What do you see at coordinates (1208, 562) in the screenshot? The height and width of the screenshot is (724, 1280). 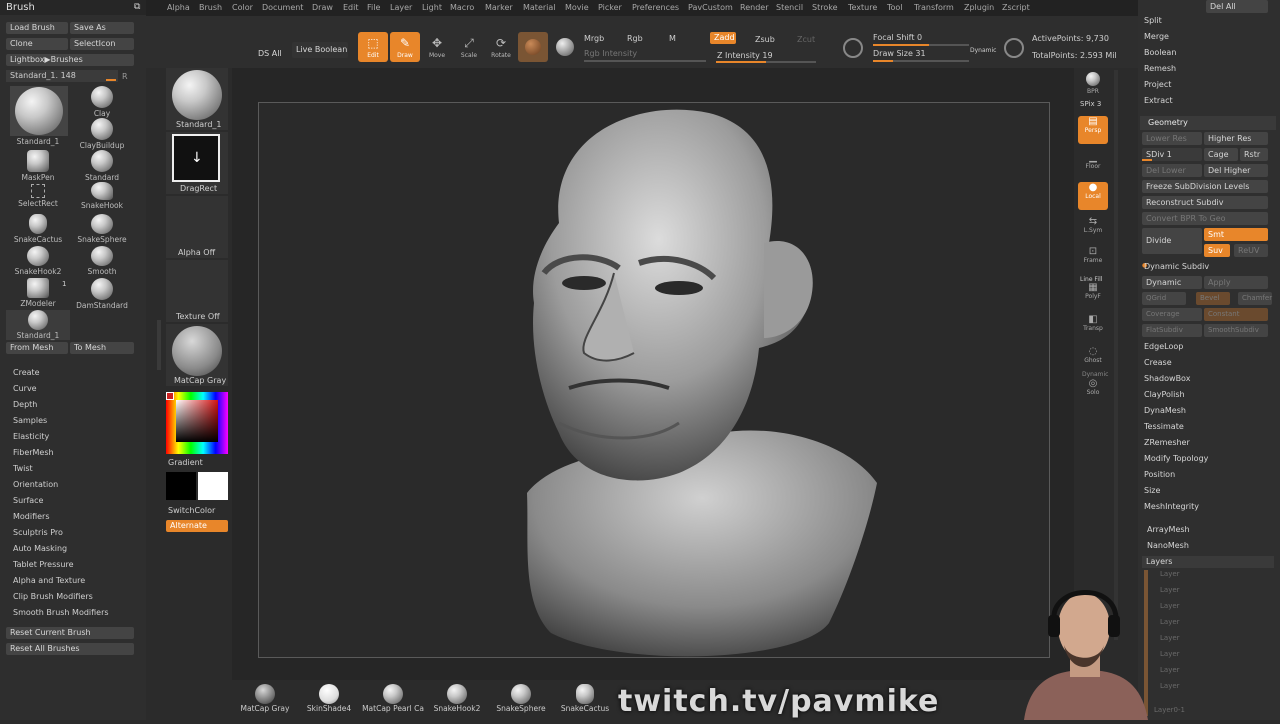 I see `layers-header: Layers` at bounding box center [1208, 562].